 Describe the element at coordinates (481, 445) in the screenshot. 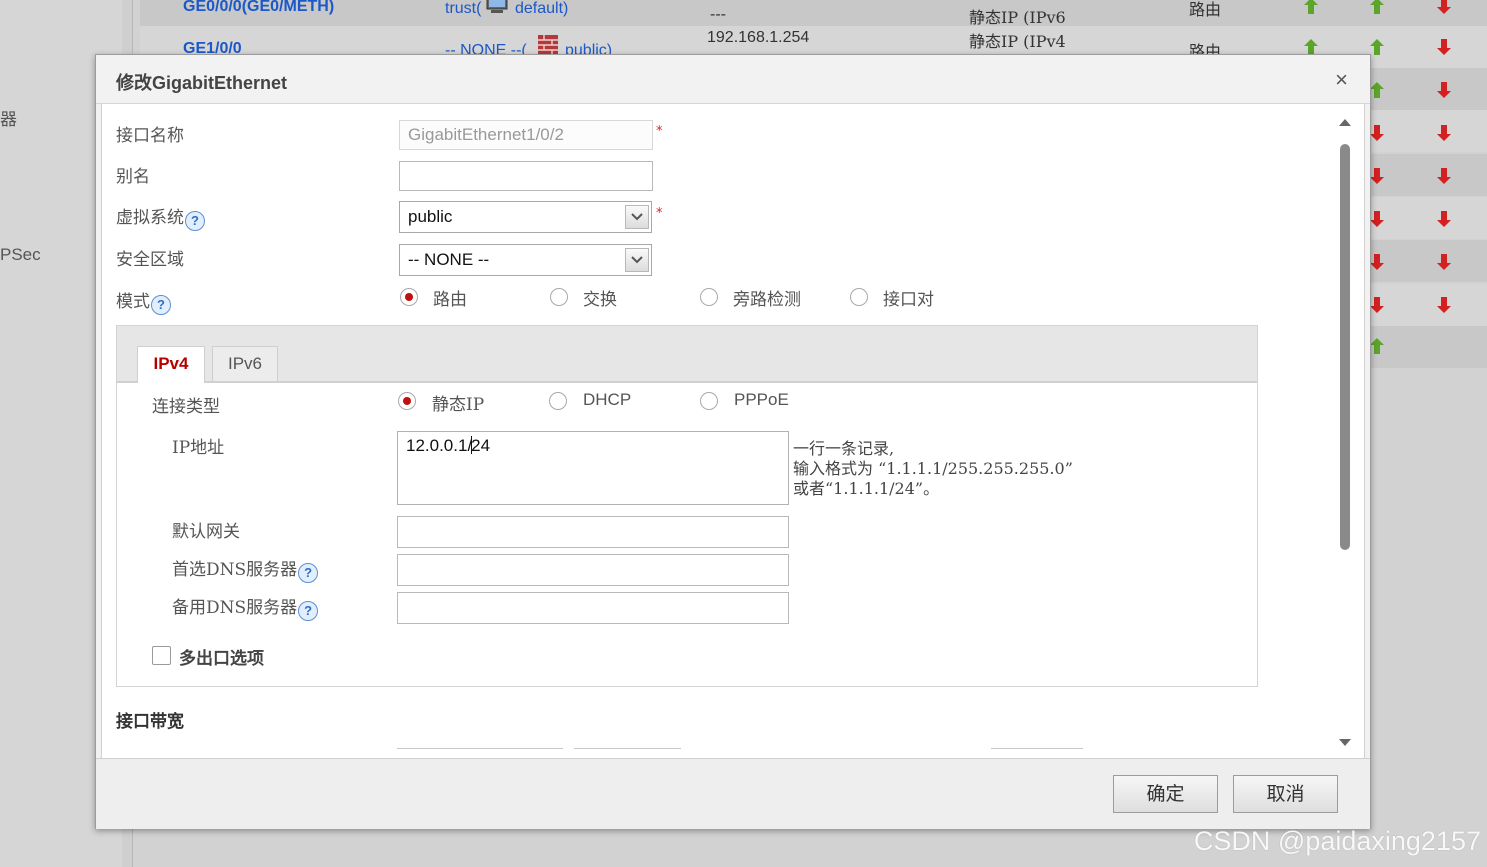

I see `ip-address-text-tail: 24` at that location.